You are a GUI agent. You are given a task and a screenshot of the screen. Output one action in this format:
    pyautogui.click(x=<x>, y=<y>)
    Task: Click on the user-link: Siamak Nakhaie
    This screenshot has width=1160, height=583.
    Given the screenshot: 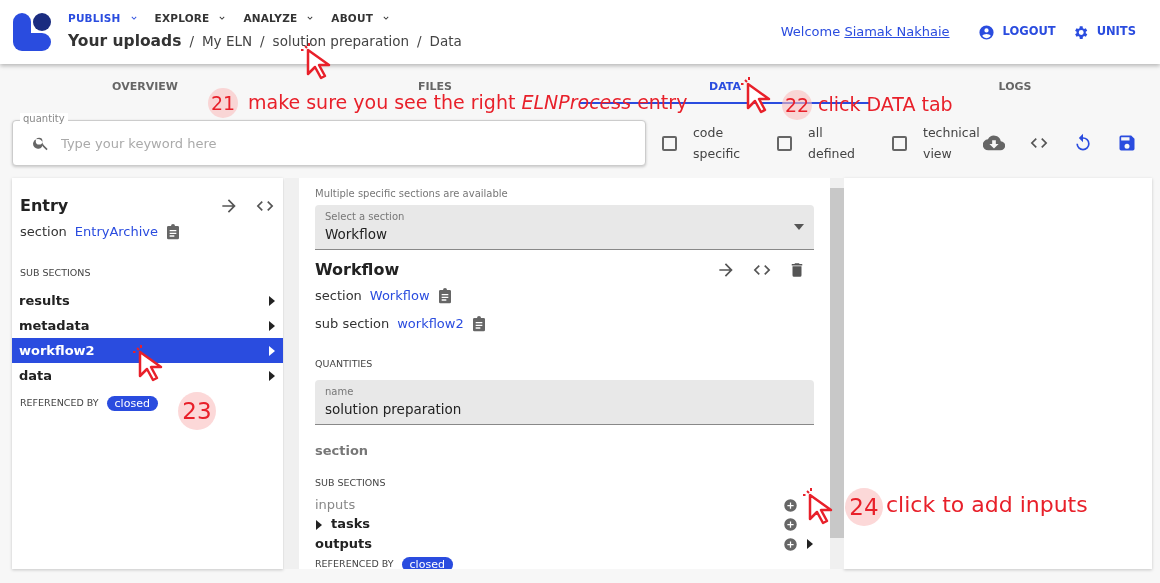 What is the action you would take?
    pyautogui.click(x=897, y=32)
    